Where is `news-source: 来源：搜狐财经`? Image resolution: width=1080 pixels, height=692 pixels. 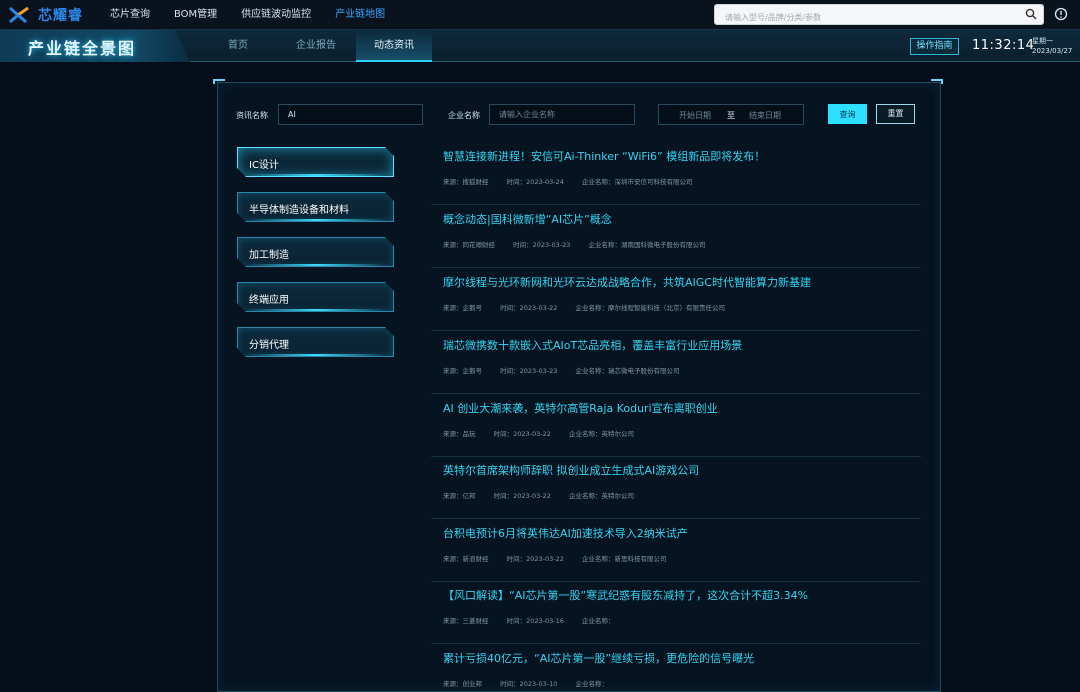
news-source: 来源：搜狐财经 is located at coordinates (466, 182).